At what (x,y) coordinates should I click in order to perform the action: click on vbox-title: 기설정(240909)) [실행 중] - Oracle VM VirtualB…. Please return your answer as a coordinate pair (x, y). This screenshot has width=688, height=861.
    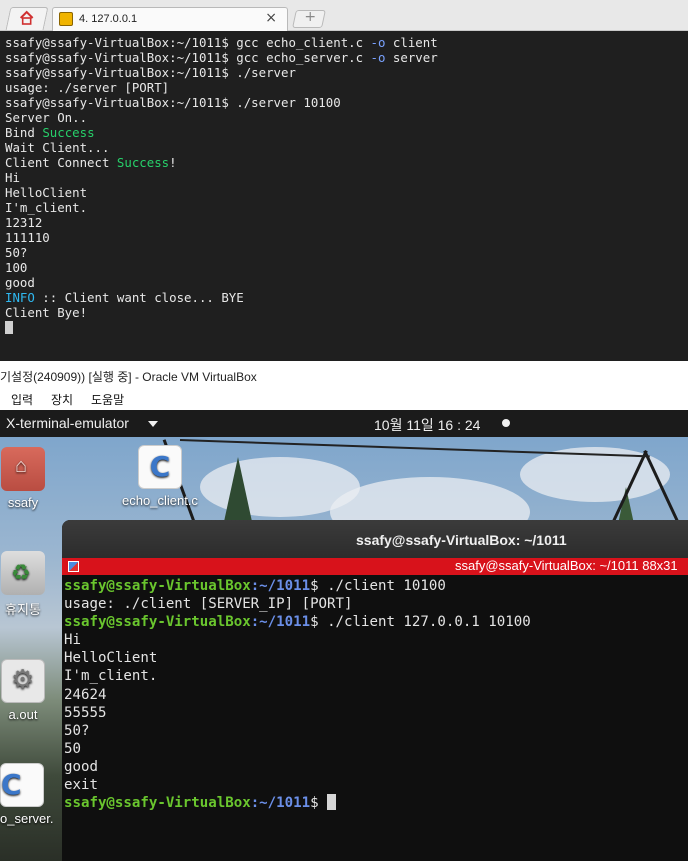
    Looking at the image, I should click on (128, 377).